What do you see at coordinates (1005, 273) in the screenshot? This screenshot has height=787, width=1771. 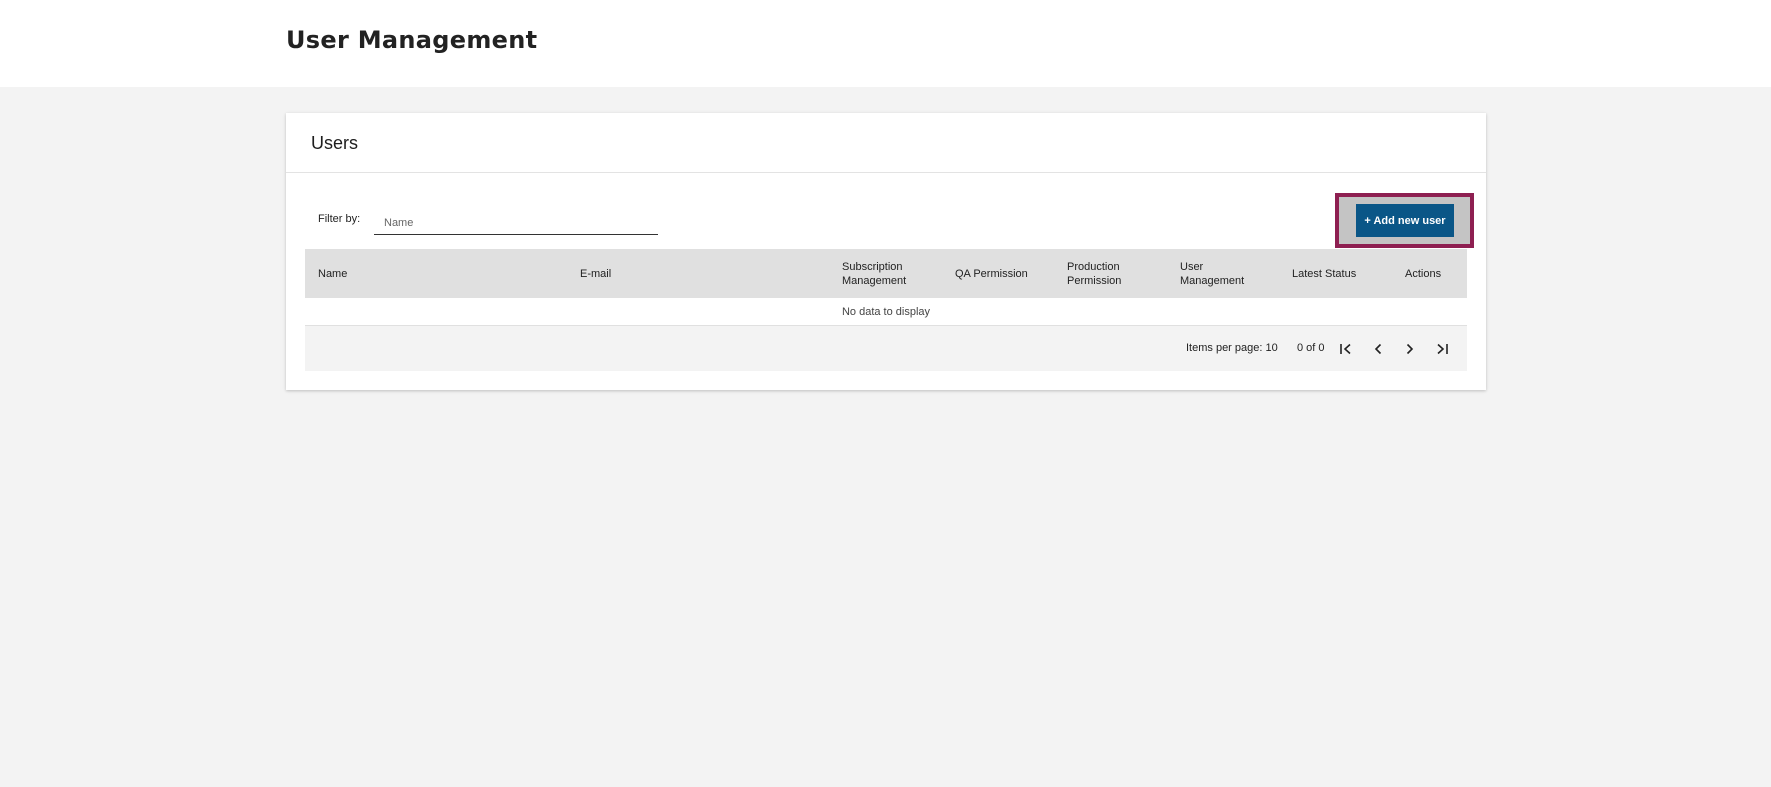 I see `column-header-qa-permission: QA Permission` at bounding box center [1005, 273].